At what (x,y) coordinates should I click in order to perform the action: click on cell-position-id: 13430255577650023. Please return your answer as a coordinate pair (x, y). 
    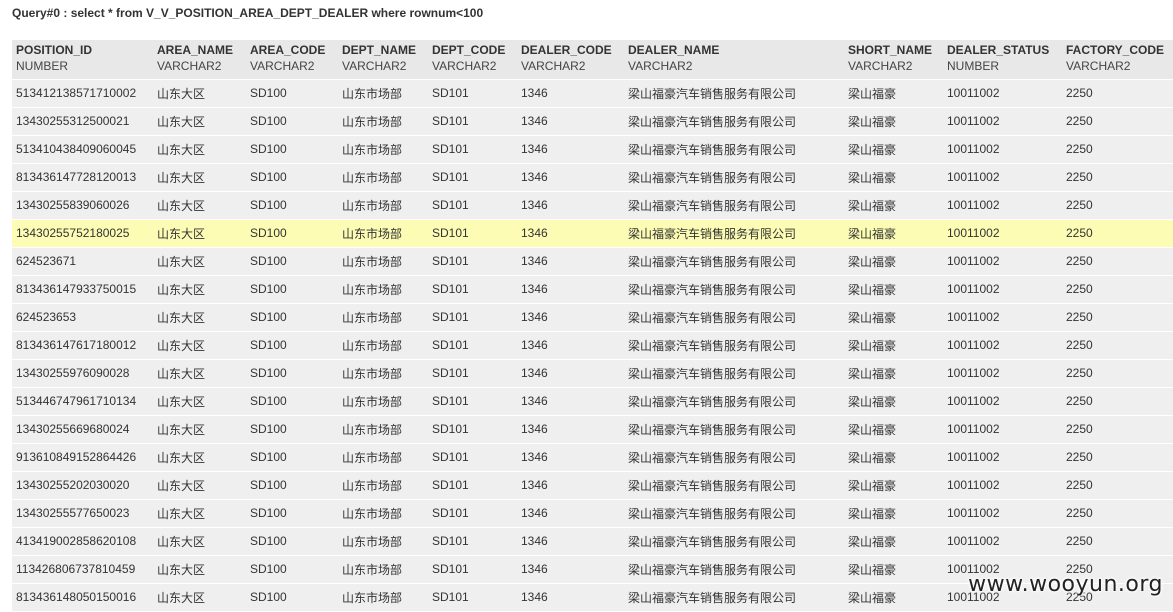
    Looking at the image, I should click on (82, 513).